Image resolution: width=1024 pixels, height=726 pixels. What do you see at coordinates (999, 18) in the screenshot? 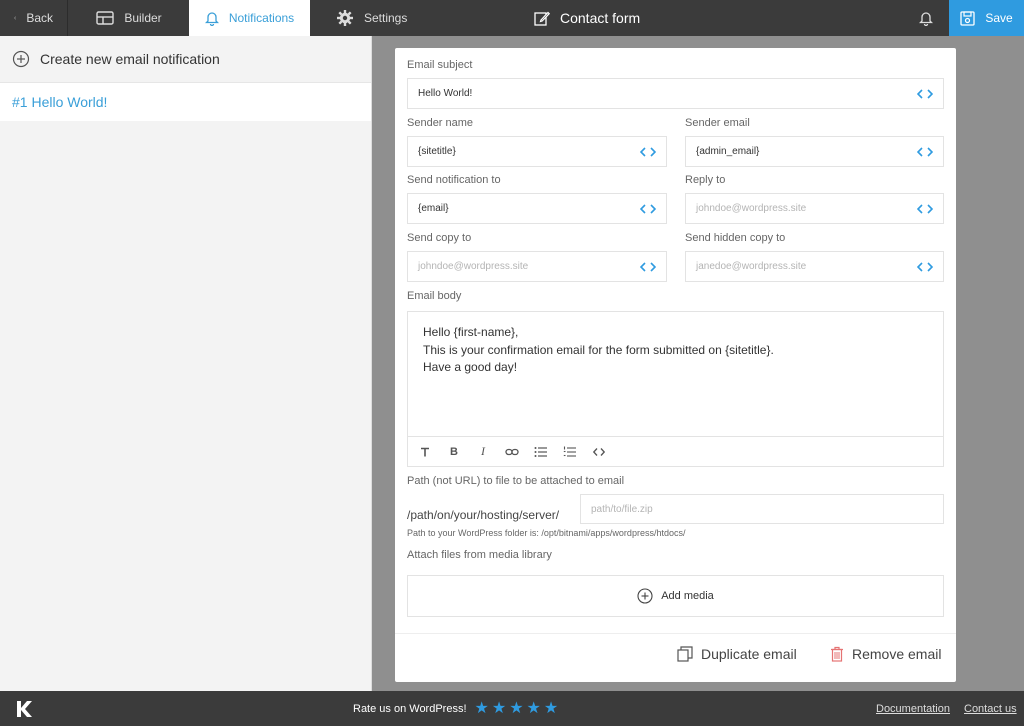
I see `save-label: Save` at bounding box center [999, 18].